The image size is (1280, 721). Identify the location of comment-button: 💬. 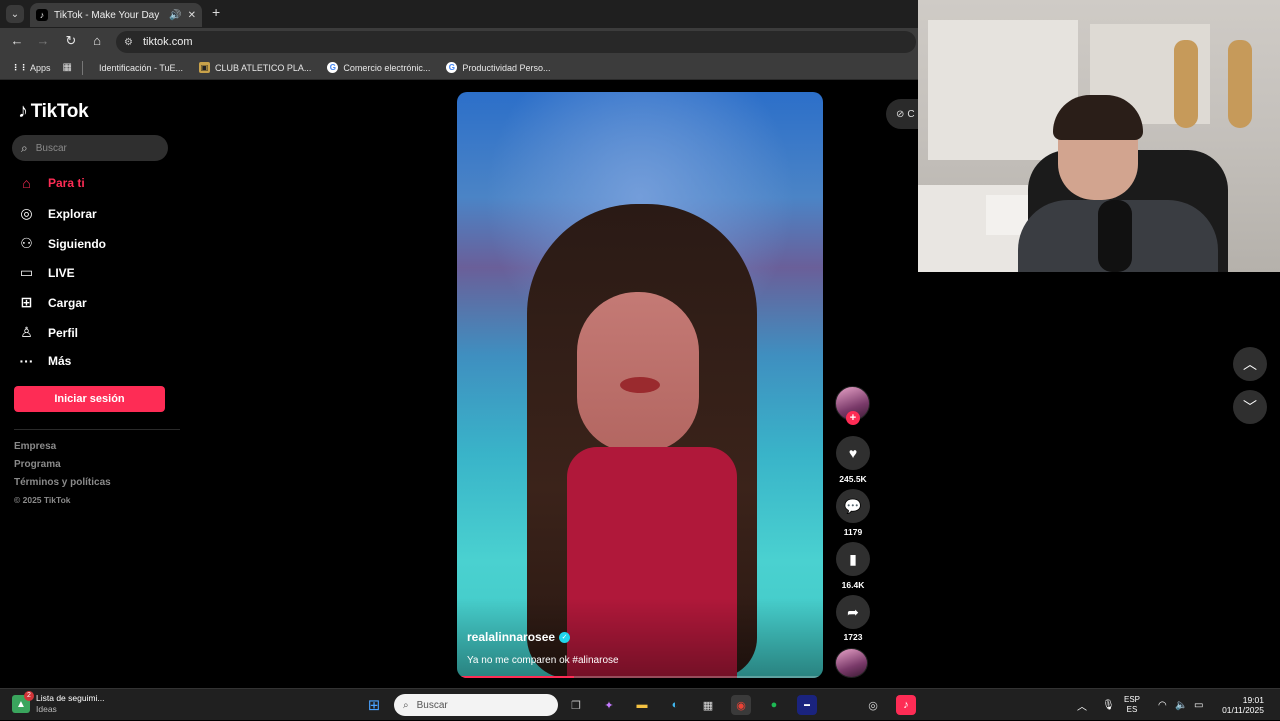
(853, 506).